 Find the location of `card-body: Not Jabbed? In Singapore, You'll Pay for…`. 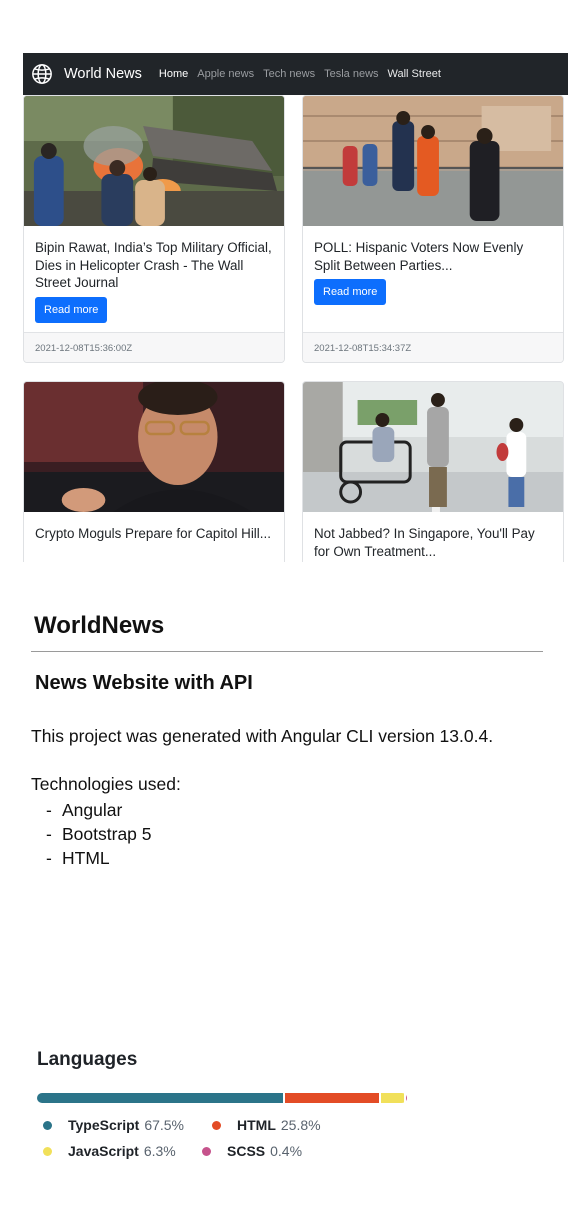

card-body: Not Jabbed? In Singapore, You'll Pay for… is located at coordinates (433, 537).